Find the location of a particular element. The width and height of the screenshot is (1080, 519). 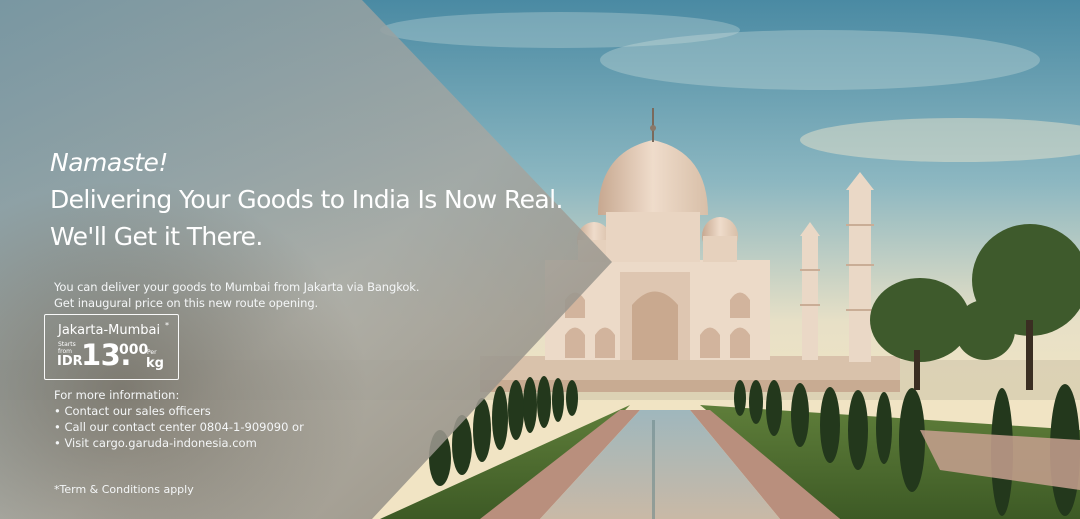

headline-greeting: Namaste! is located at coordinates (109, 162).